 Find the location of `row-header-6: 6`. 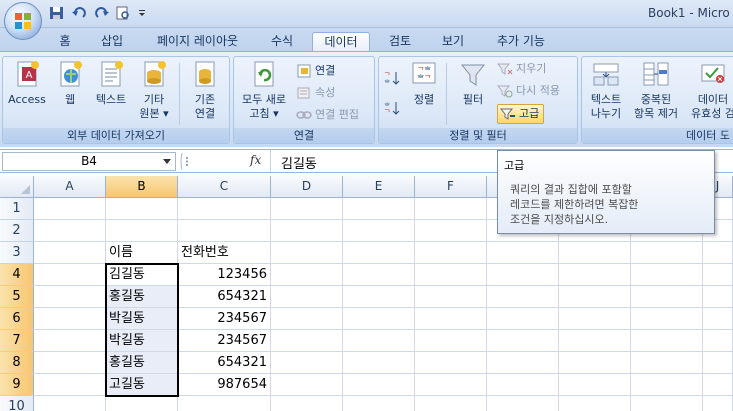

row-header-6: 6 is located at coordinates (17, 319).